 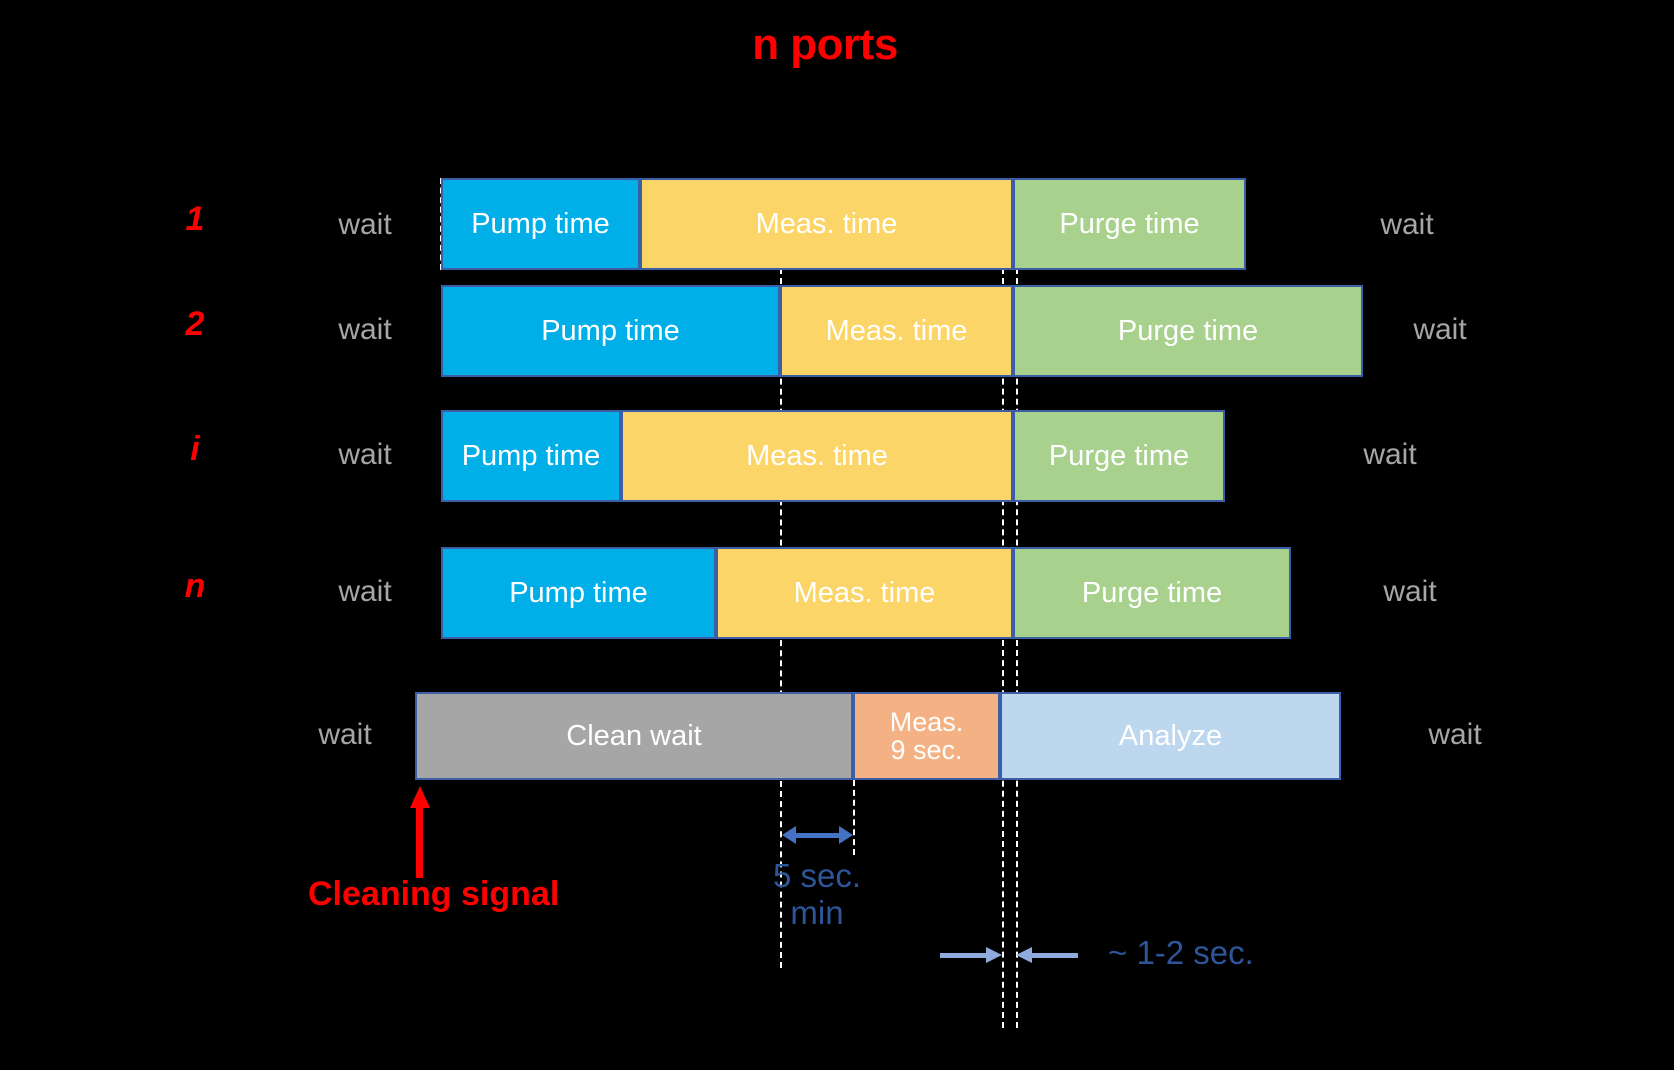 I want to click on row-2-segment-meas: Meas. time, so click(x=896, y=331).